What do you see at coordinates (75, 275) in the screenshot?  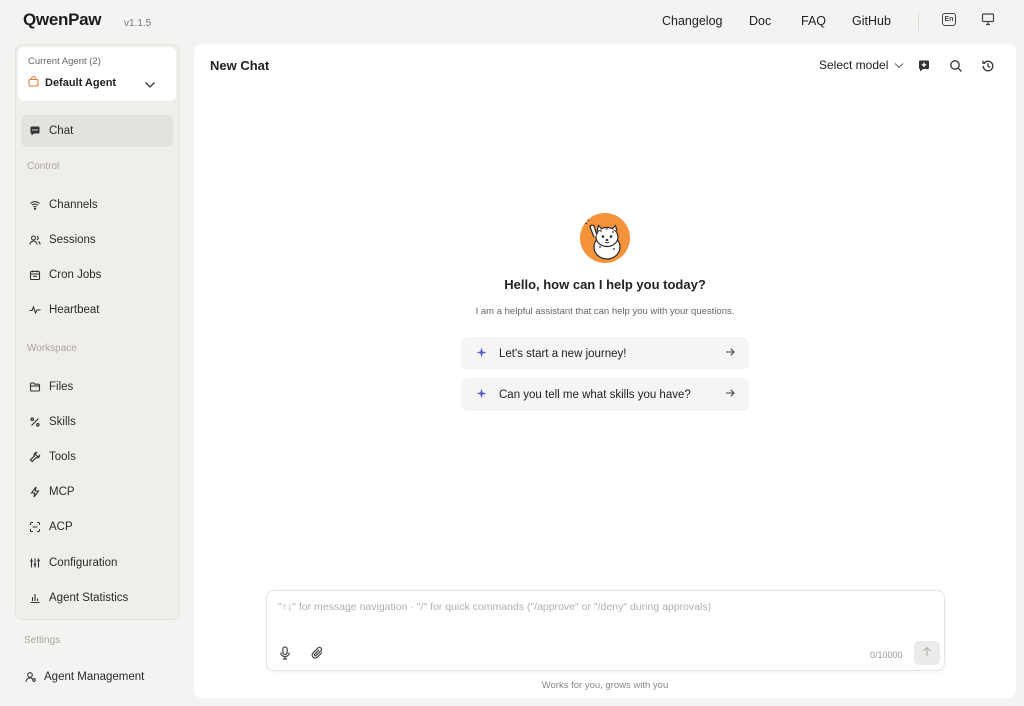 I see `sidebar-item-label: Cron Jobs` at bounding box center [75, 275].